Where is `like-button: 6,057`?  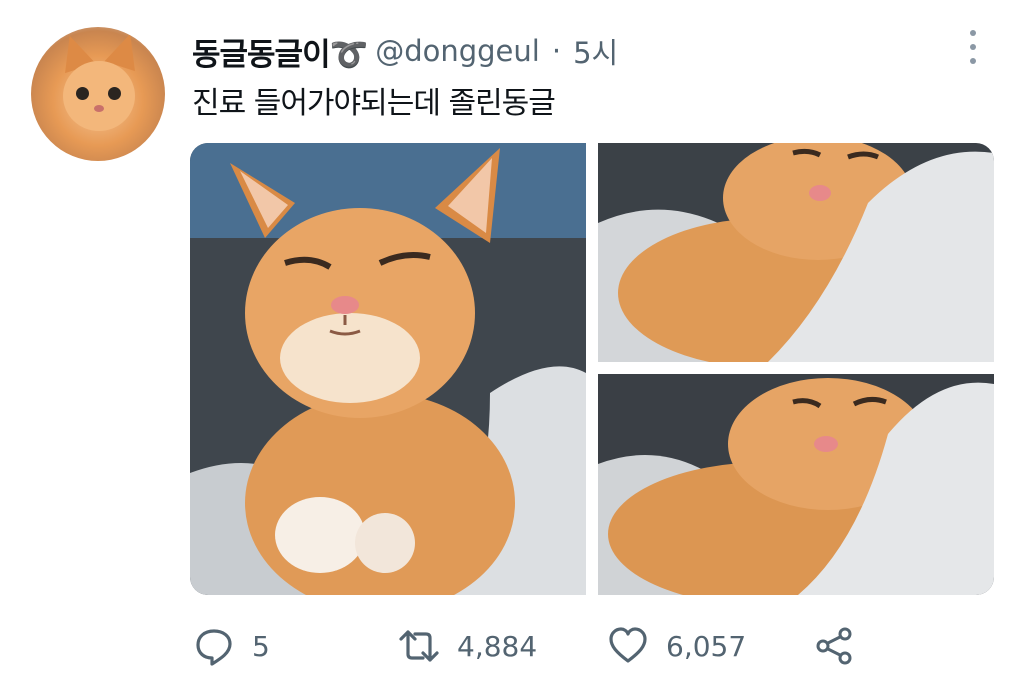
like-button: 6,057 is located at coordinates (677, 646).